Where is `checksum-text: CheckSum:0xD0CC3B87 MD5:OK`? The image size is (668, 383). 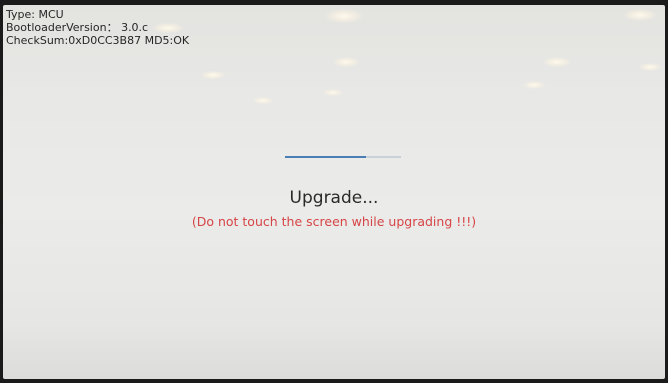
checksum-text: CheckSum:0xD0CC3B87 MD5:OK is located at coordinates (98, 40).